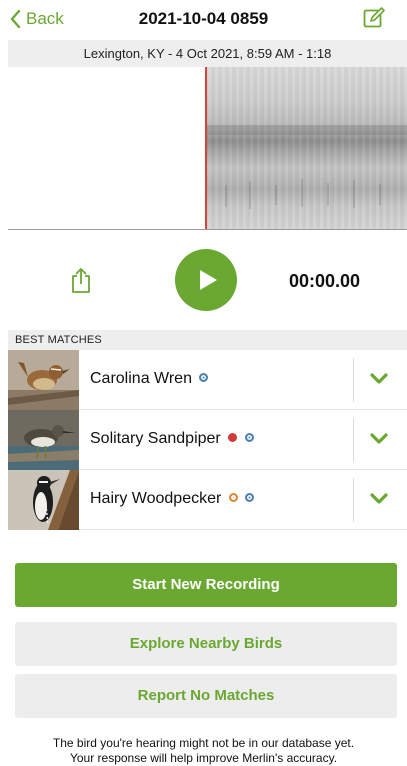  What do you see at coordinates (207, 340) in the screenshot?
I see `best-matches-header: BEST MATCHES` at bounding box center [207, 340].